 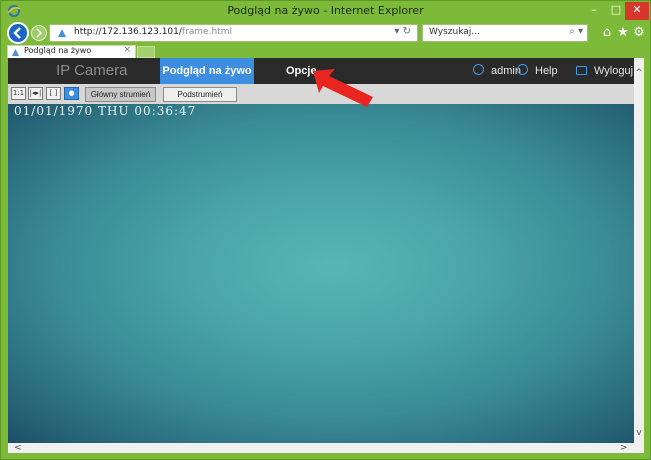 What do you see at coordinates (581, 70) in the screenshot?
I see `logout-icon` at bounding box center [581, 70].